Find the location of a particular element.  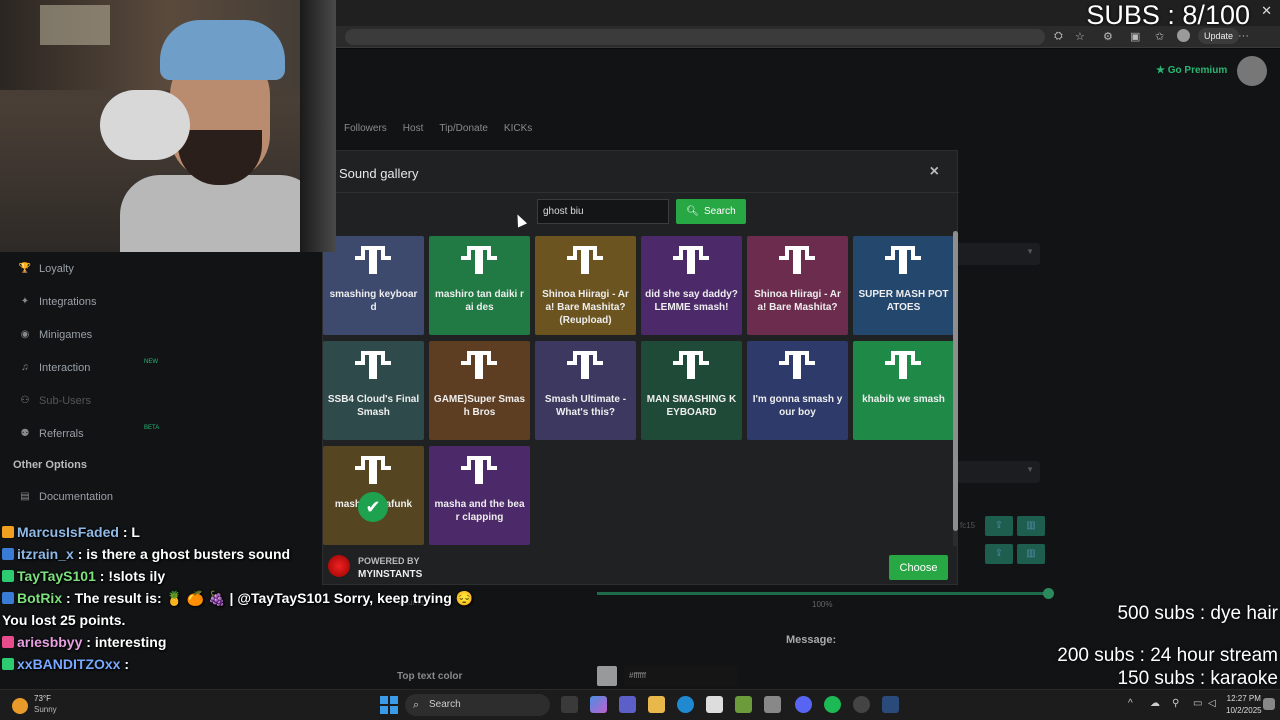

read-aloud-icon: ⛭ is located at coordinates (1058, 36).